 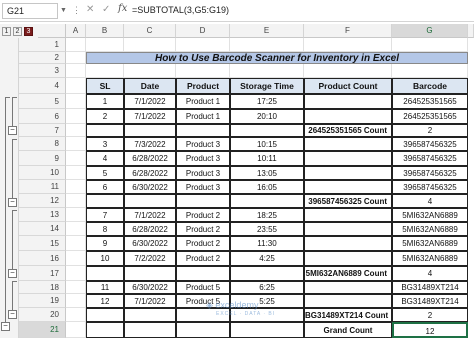 What do you see at coordinates (42, 229) in the screenshot?
I see `row-header-14: 14` at bounding box center [42, 229].